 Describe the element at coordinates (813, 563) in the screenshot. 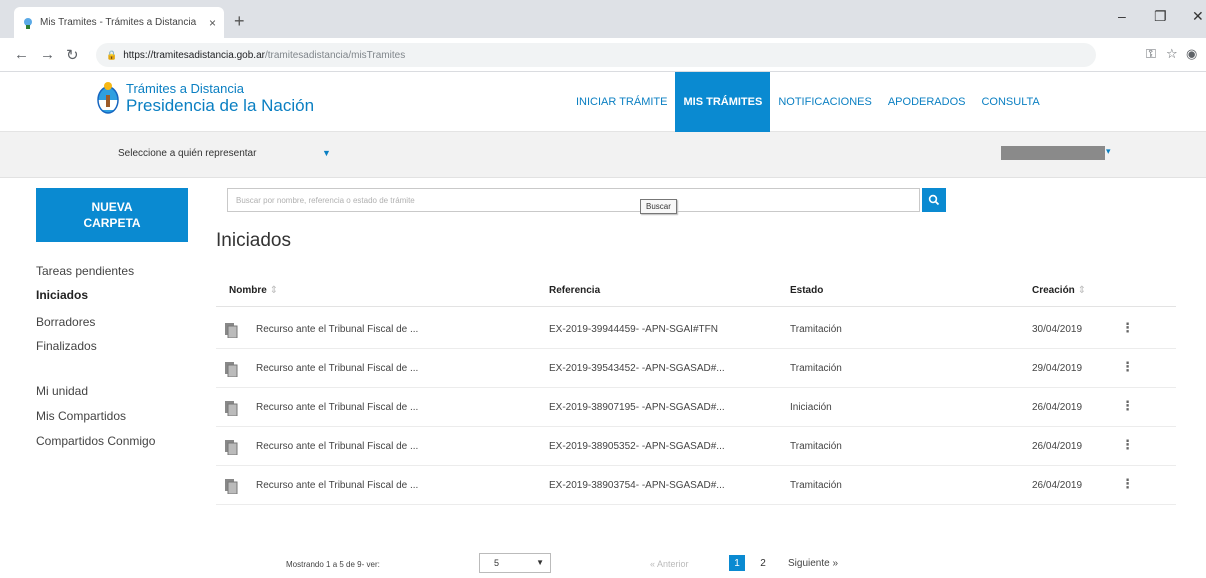

I see `pagination-next: Siguiente »` at that location.